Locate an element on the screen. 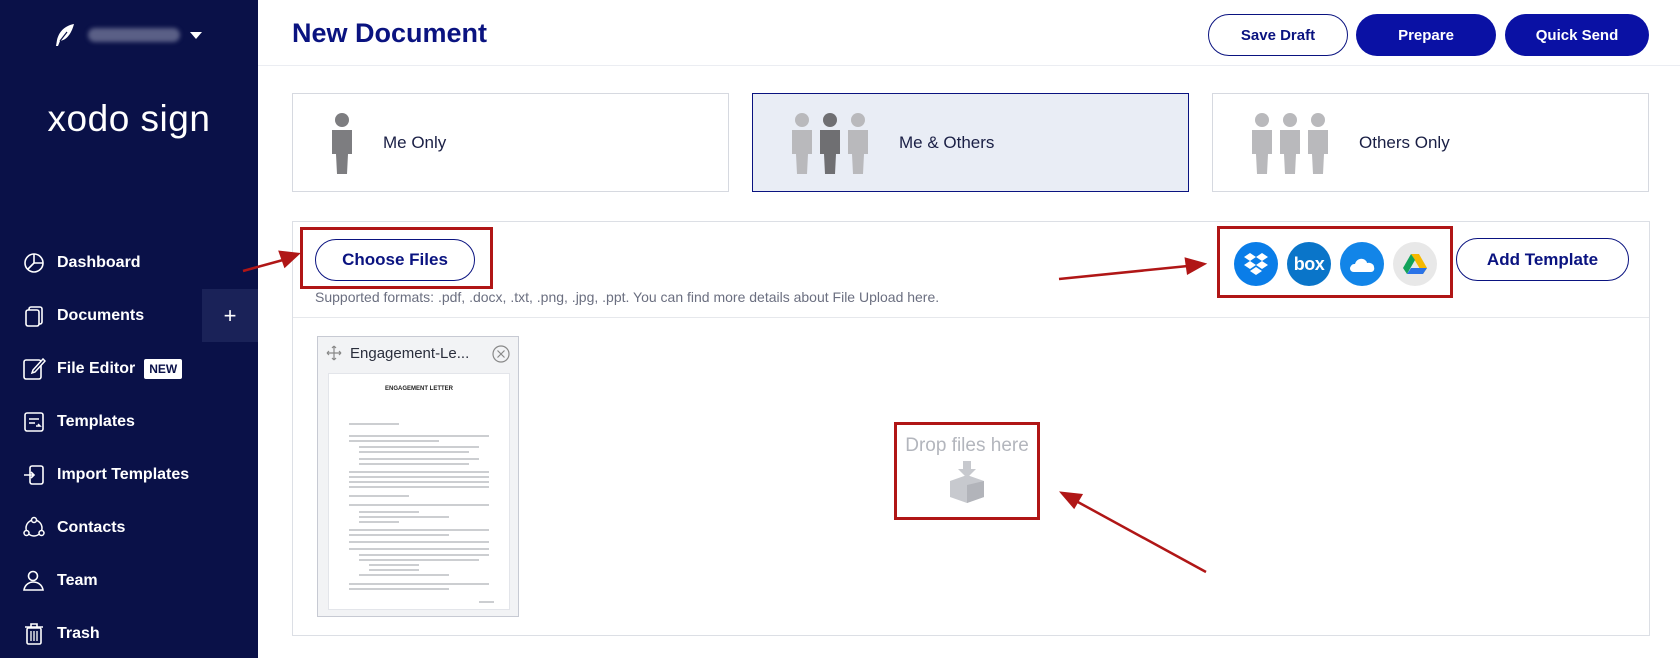 The height and width of the screenshot is (658, 1680). signer-option-others-only: Others Only is located at coordinates (1430, 142).